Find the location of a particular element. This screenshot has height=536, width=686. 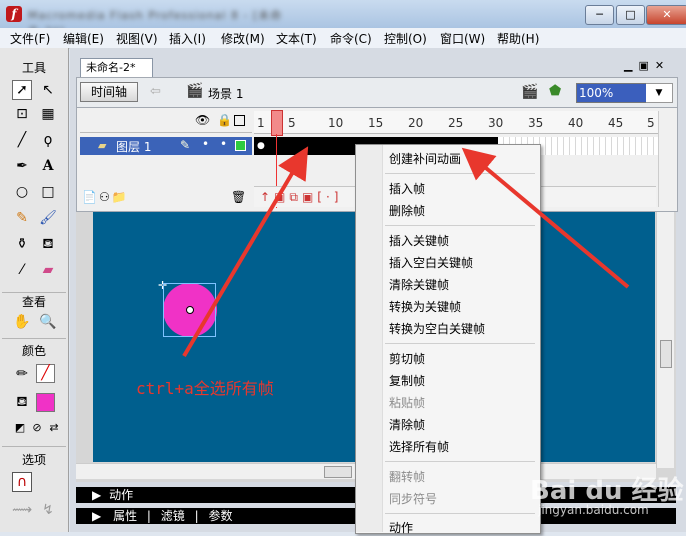

baidu-watermark-url: jingyan.baidu.com is located at coordinates (593, 510).